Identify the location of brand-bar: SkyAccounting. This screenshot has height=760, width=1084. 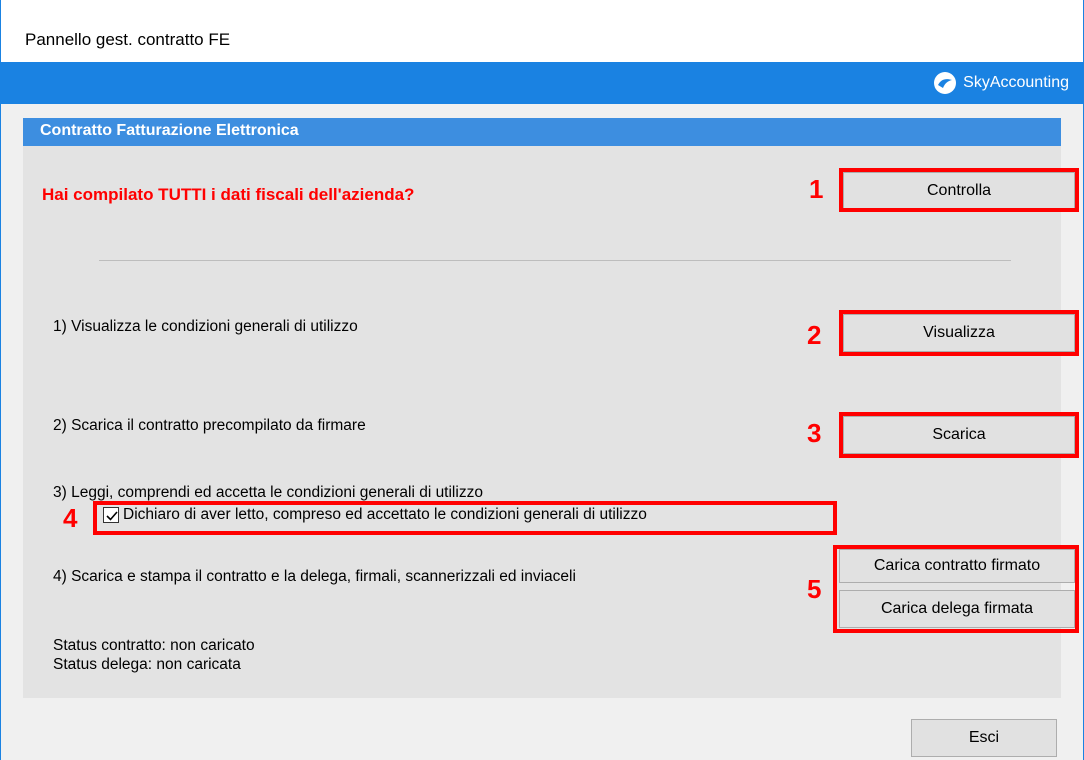
(542, 83).